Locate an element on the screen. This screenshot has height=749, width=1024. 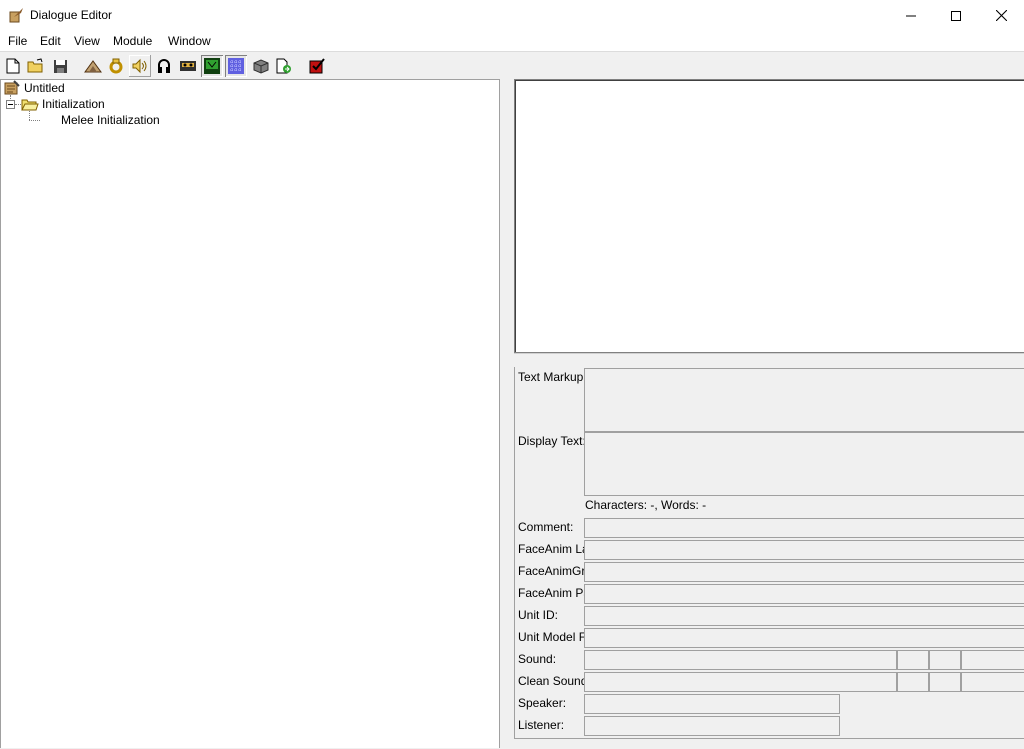
ring-icon is located at coordinates (116, 66).